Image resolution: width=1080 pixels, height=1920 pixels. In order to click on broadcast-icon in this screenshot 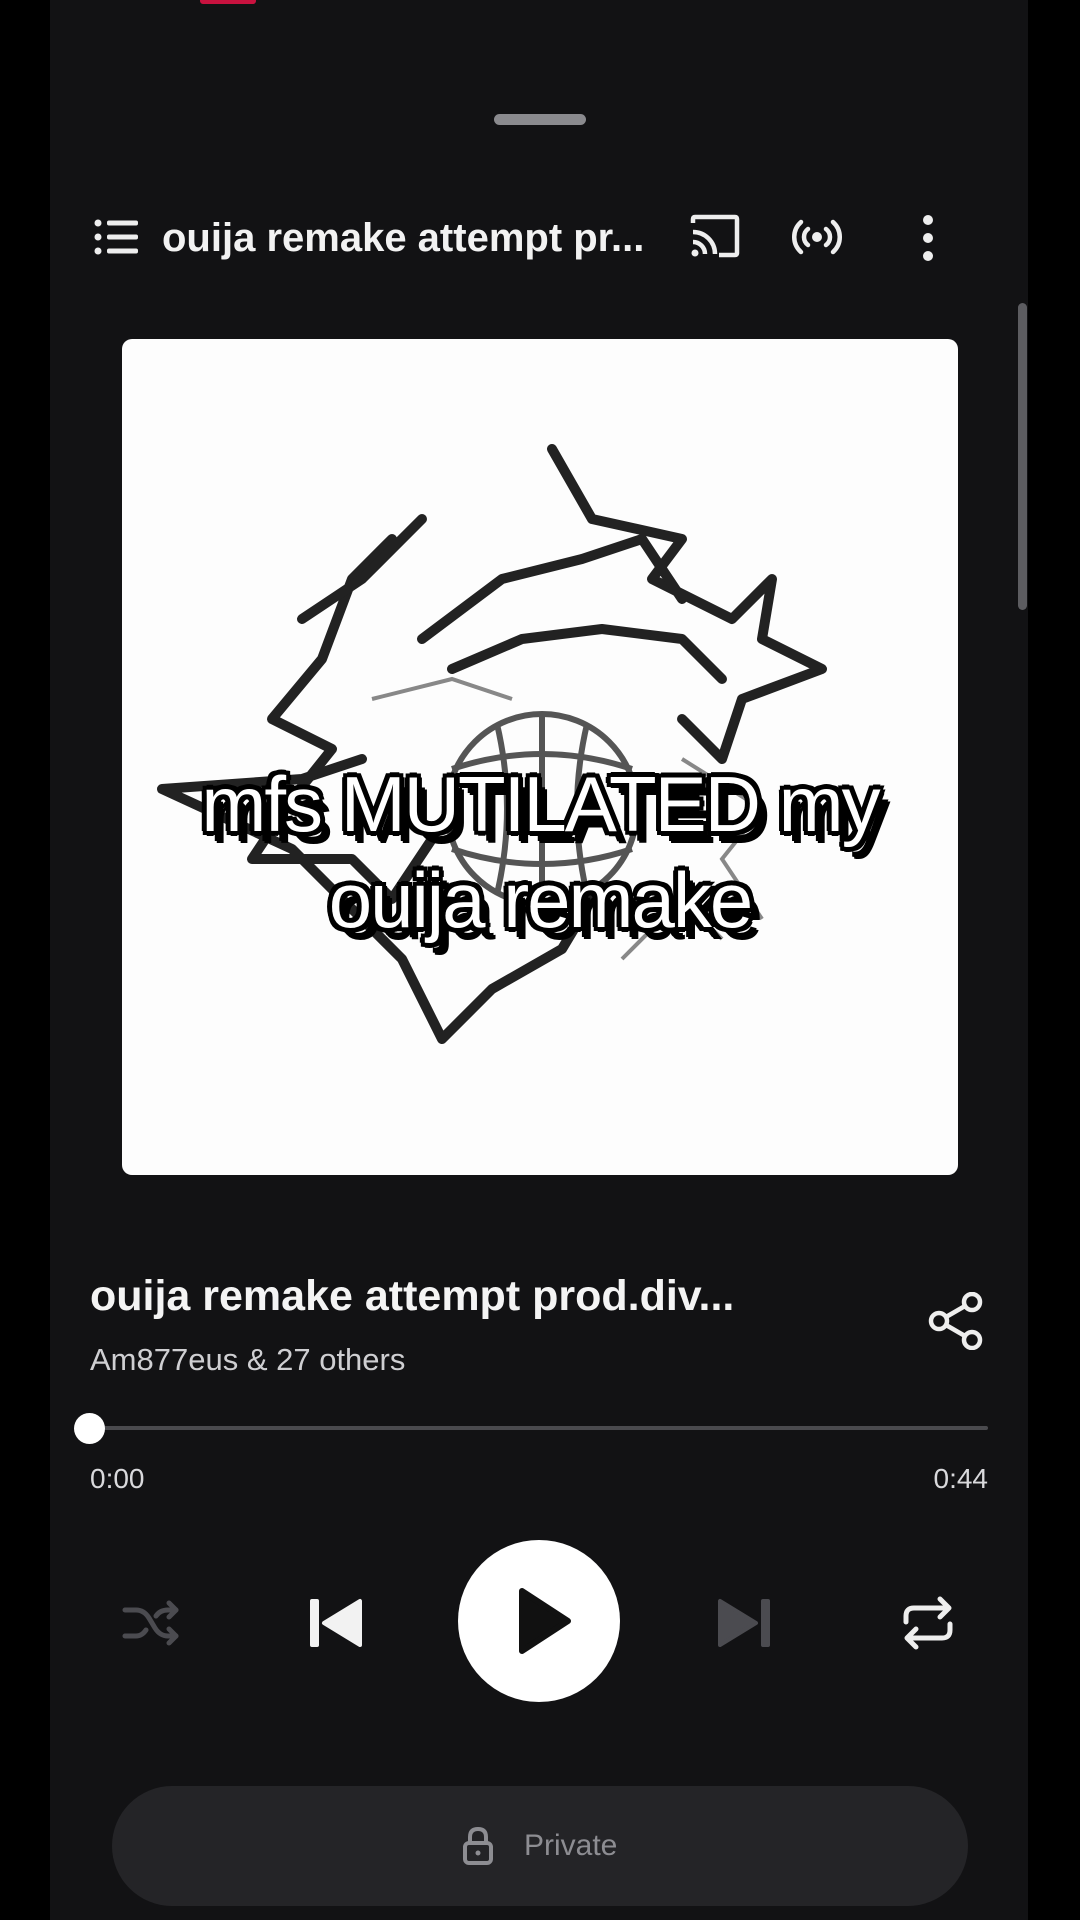, I will do `click(817, 237)`.